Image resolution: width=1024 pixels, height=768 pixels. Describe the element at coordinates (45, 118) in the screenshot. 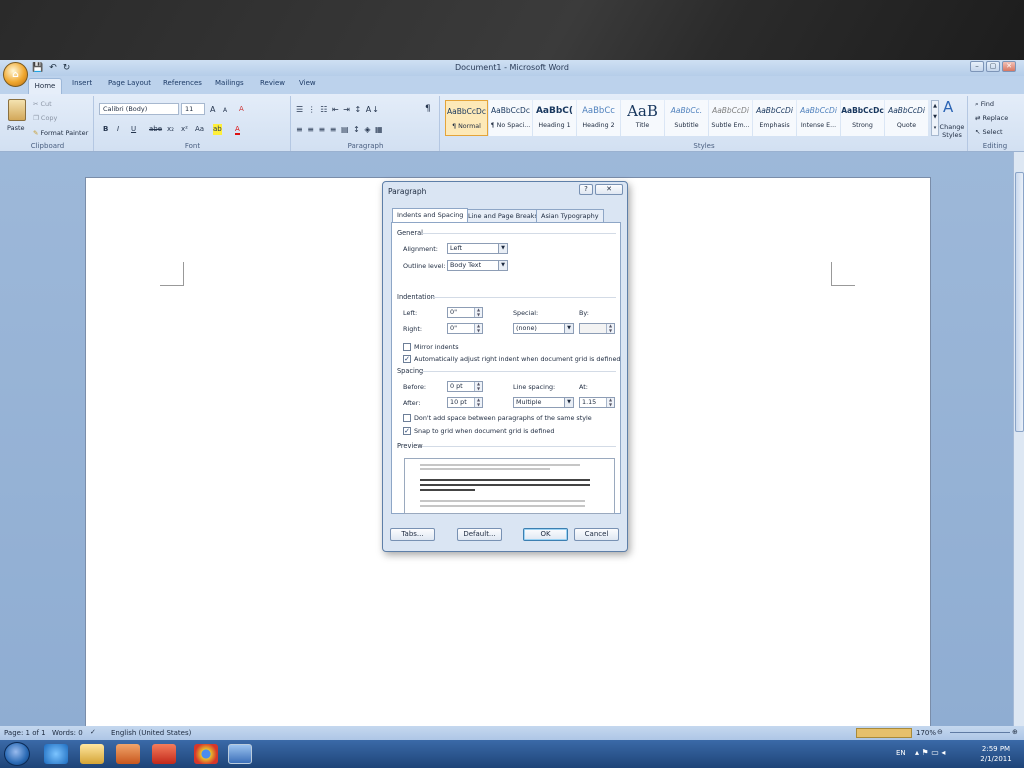

I see `copy-button: ❐ Copy` at that location.